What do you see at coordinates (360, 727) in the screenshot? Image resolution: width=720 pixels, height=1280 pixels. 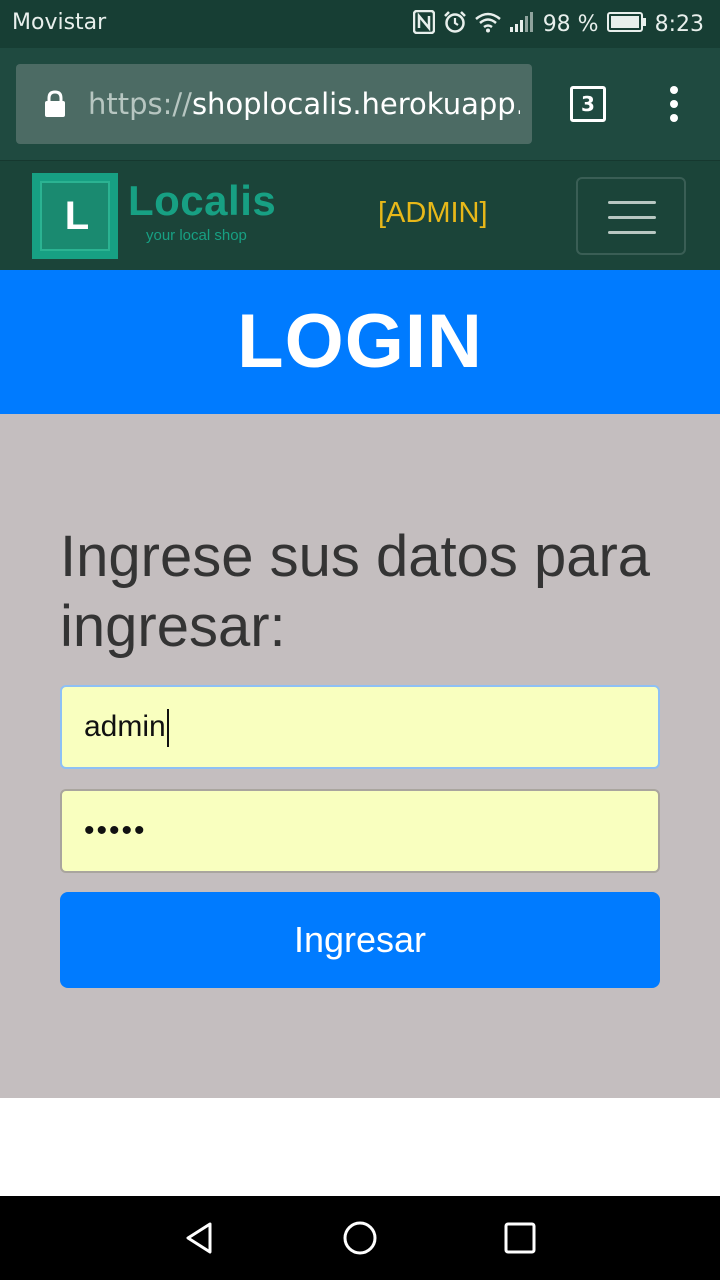 I see `username-field: admin` at bounding box center [360, 727].